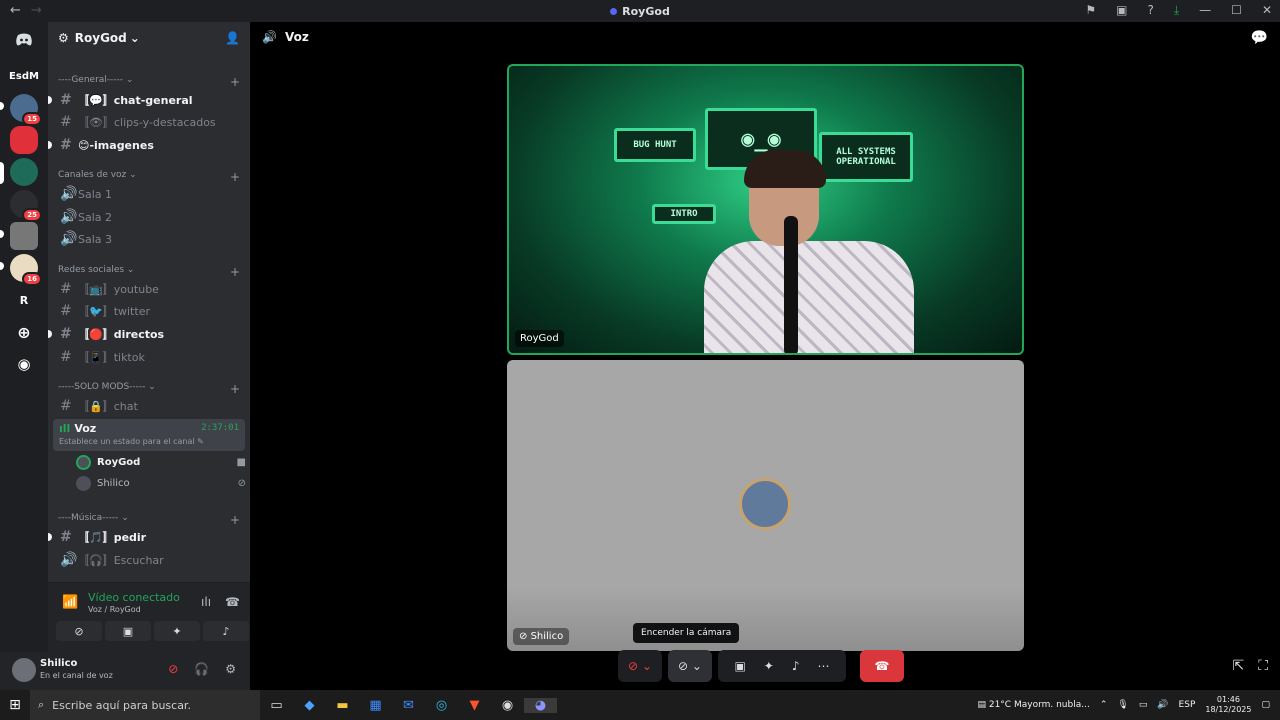  Describe the element at coordinates (26, 206) in the screenshot. I see `server-icon-3: 25` at that location.